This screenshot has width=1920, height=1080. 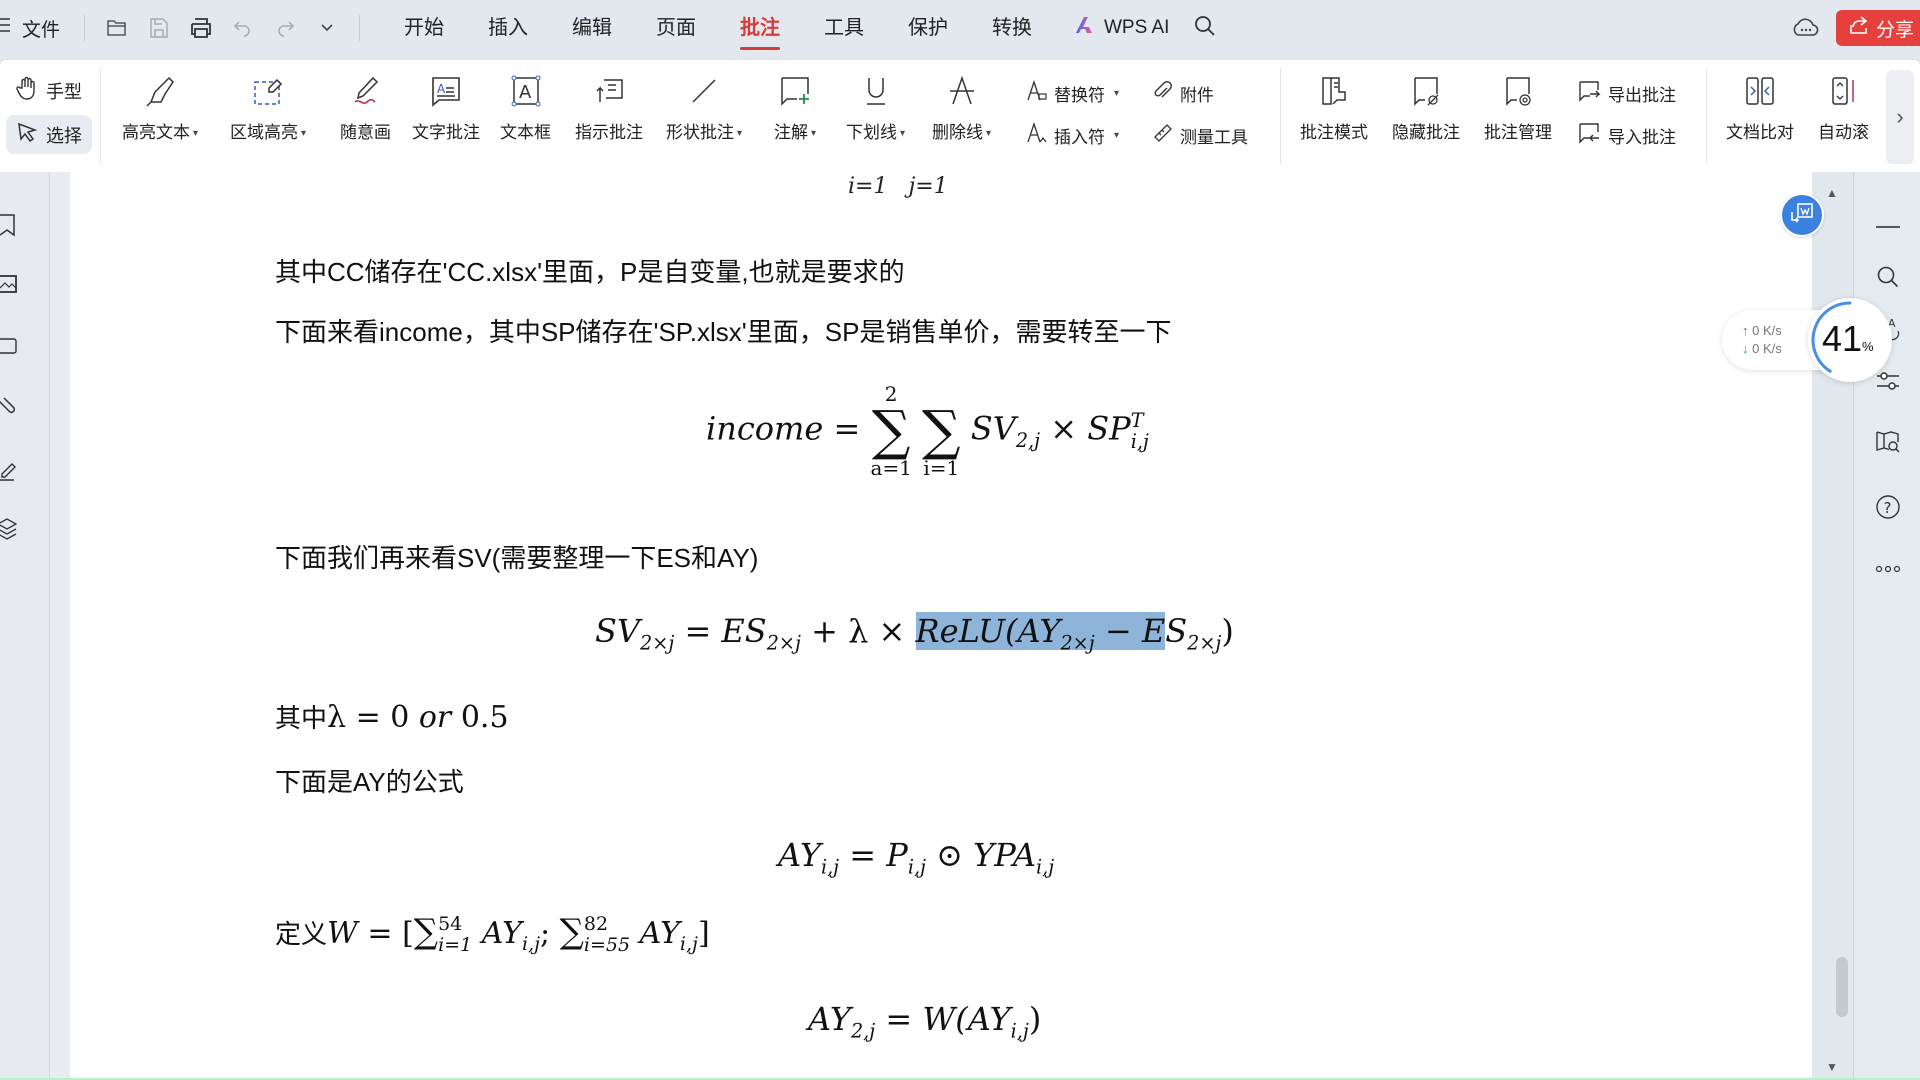 I want to click on ay2-lhs: AY, so click(x=829, y=1019).